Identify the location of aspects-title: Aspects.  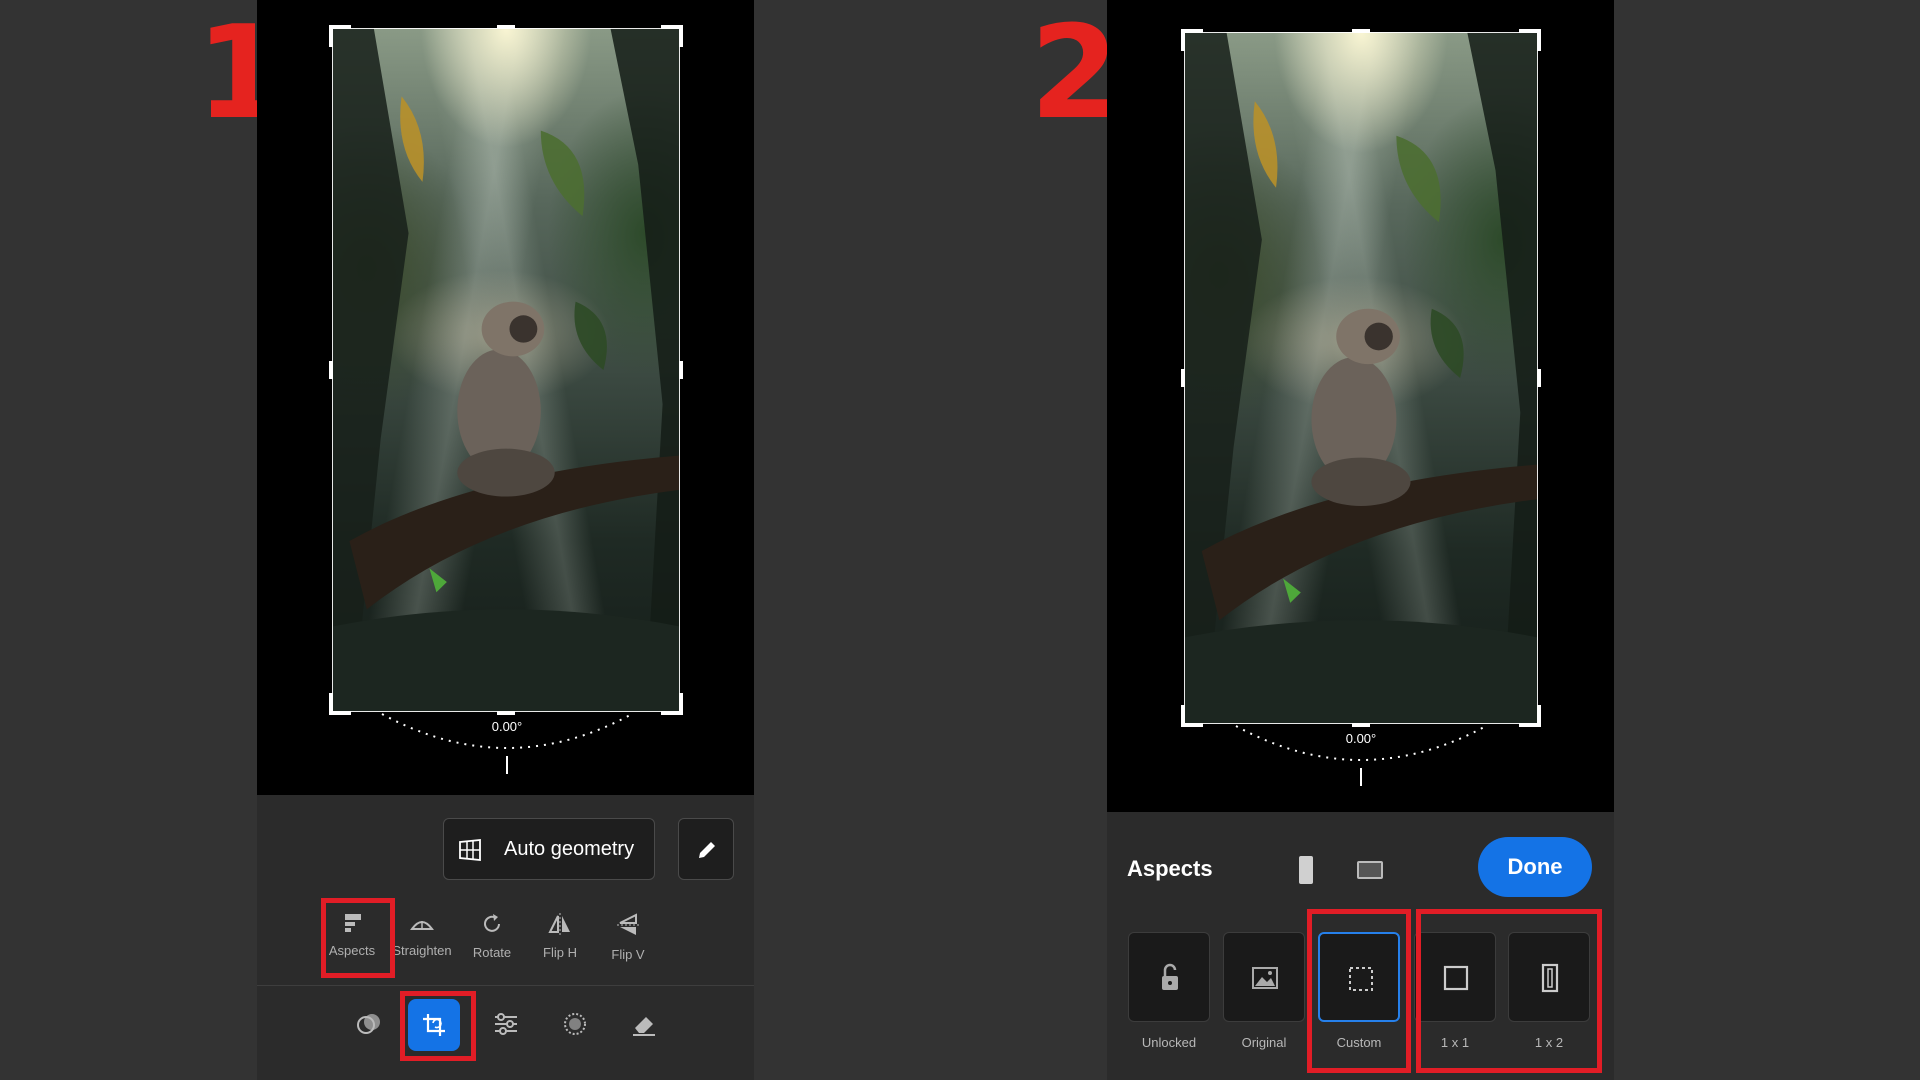
(1170, 868).